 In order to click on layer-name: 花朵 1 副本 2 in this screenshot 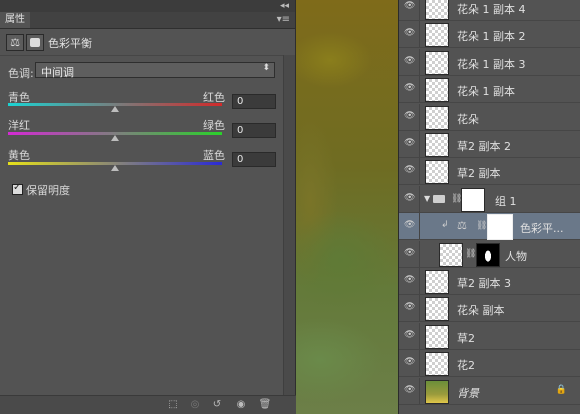, I will do `click(491, 37)`.